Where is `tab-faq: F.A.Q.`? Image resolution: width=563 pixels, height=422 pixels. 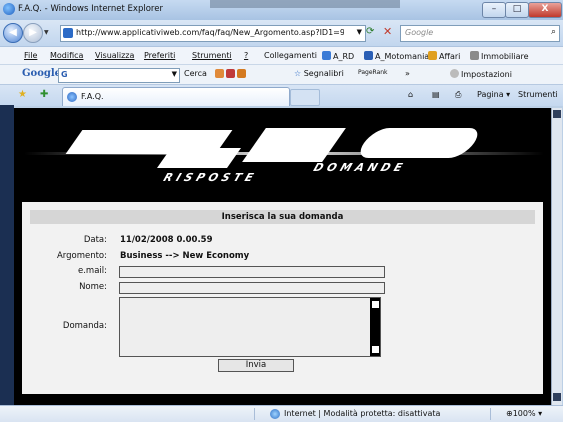 tab-faq: F.A.Q. is located at coordinates (176, 96).